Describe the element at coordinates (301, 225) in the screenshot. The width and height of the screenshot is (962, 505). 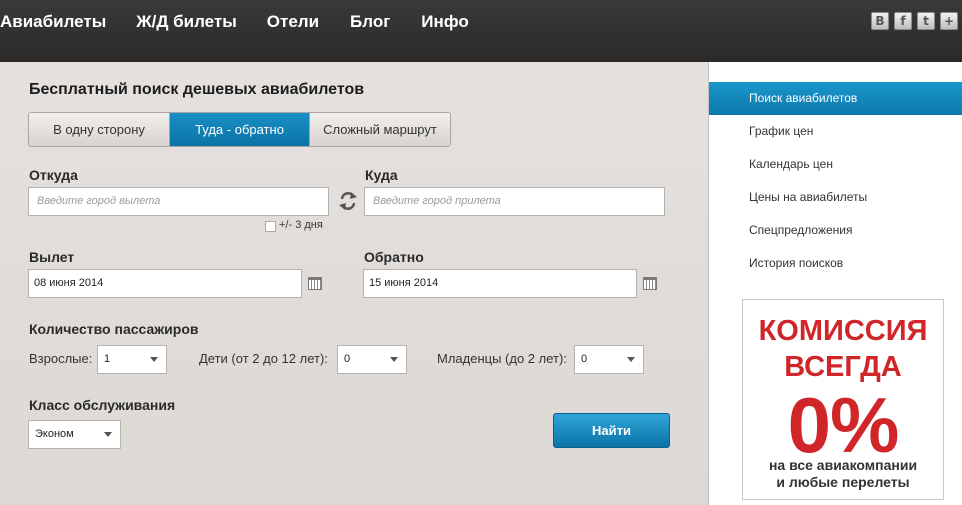
I see `flex-dates-label: +/- 3 дня` at that location.